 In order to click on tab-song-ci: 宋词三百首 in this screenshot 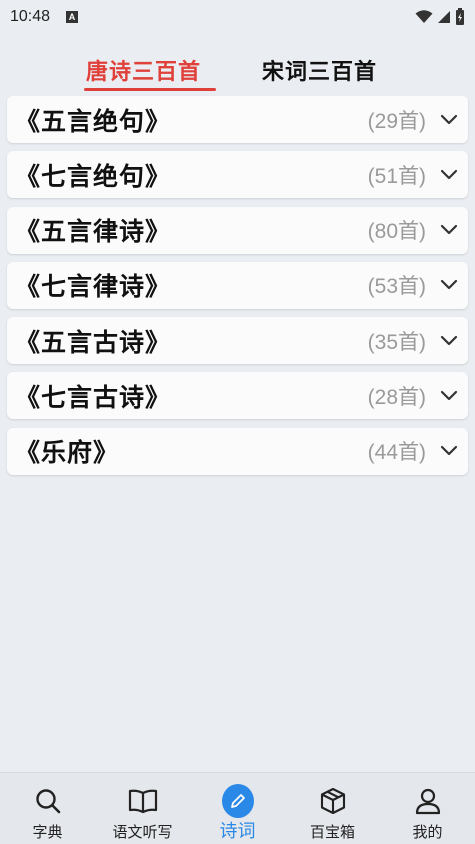, I will do `click(319, 70)`.